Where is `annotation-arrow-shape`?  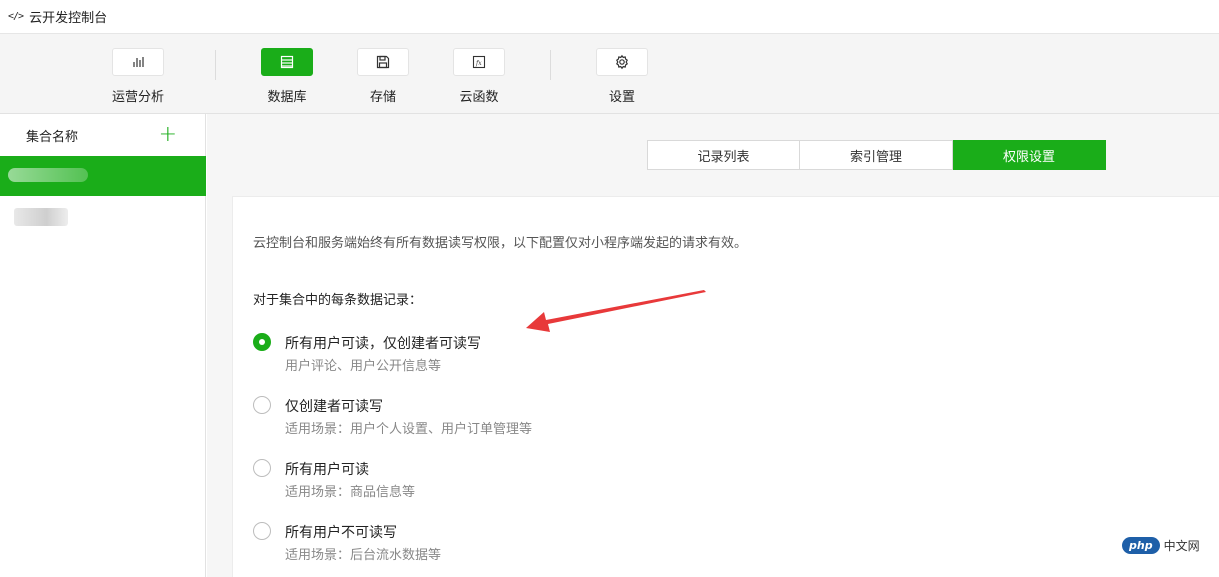
annotation-arrow-shape is located at coordinates (616, 311).